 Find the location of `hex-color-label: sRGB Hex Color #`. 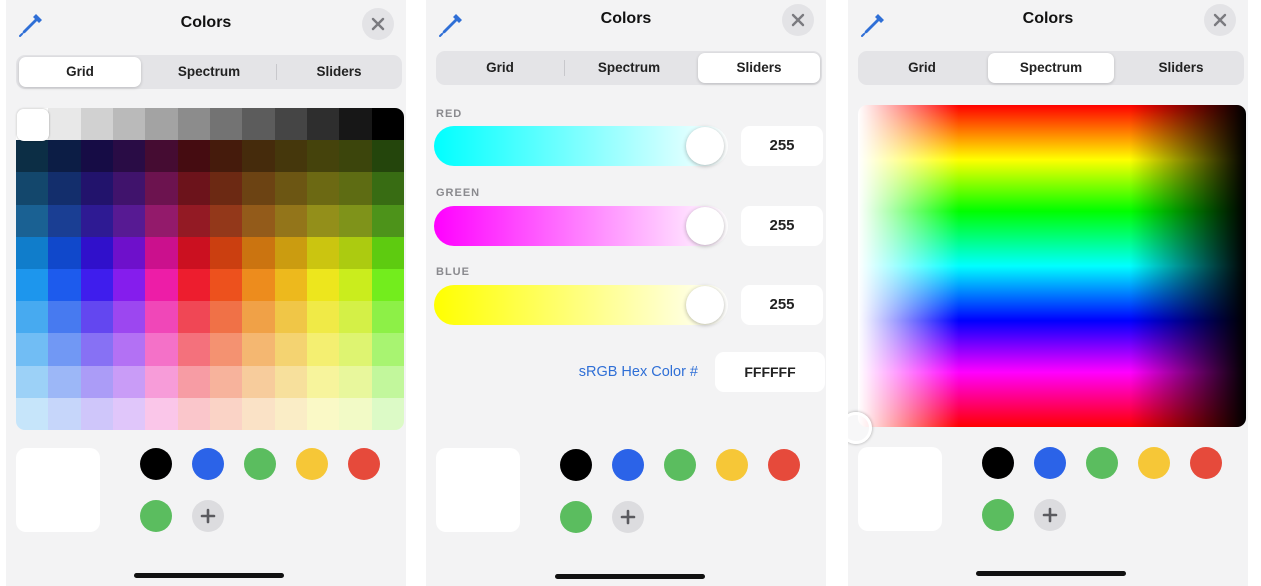

hex-color-label: sRGB Hex Color # is located at coordinates (607, 372).